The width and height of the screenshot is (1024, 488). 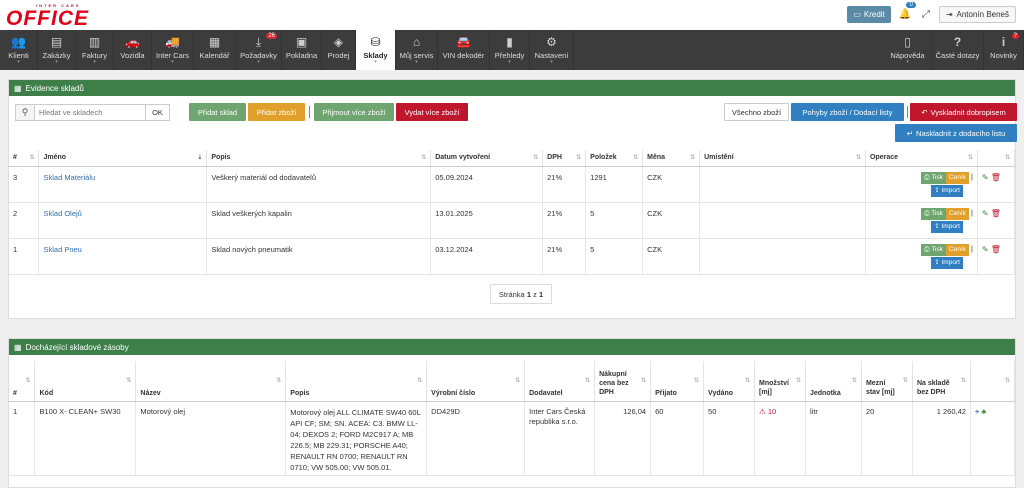 I want to click on undo-icon: ↶, so click(x=924, y=112).